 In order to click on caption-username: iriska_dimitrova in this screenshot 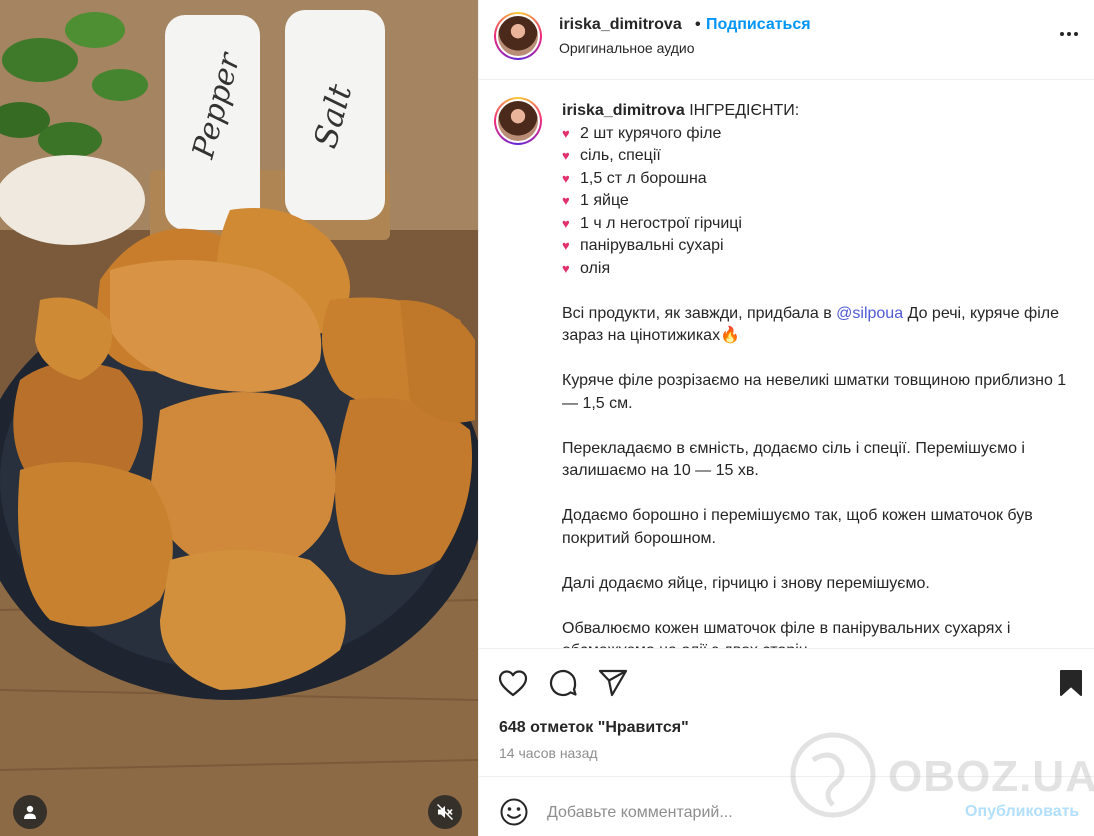, I will do `click(623, 110)`.